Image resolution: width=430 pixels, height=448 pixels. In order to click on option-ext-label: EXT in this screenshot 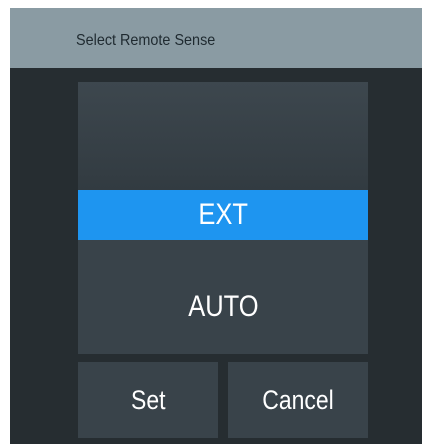, I will do `click(223, 214)`.